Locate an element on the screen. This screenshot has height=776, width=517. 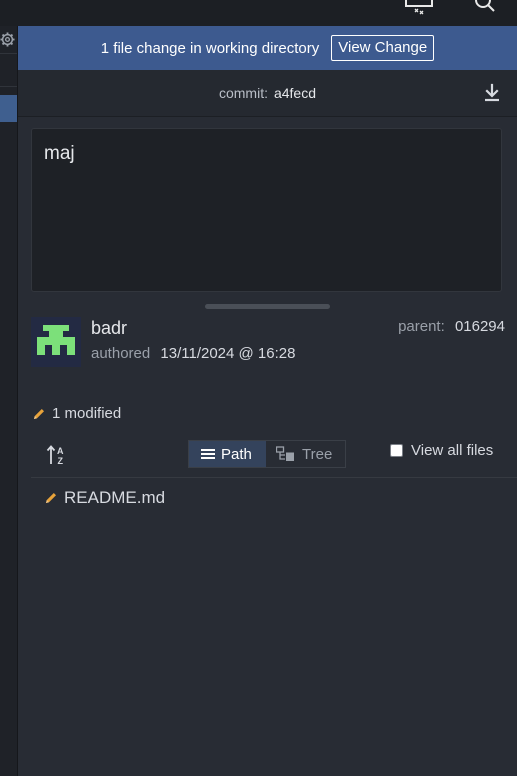
top-toolbar is located at coordinates (258, 13).